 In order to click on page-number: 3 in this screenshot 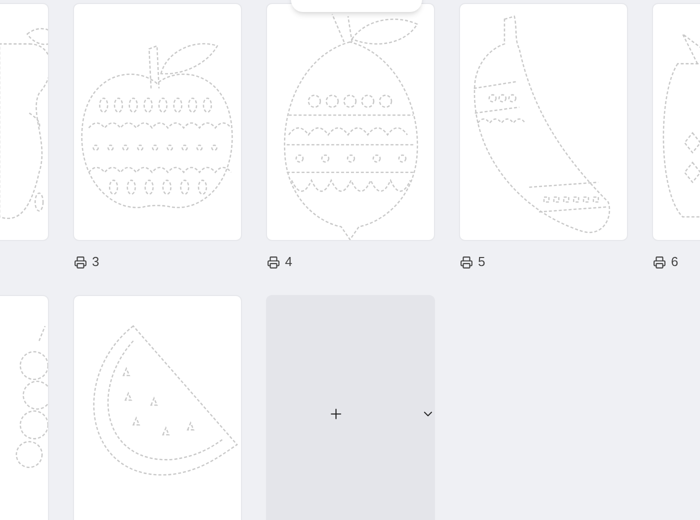, I will do `click(96, 262)`.